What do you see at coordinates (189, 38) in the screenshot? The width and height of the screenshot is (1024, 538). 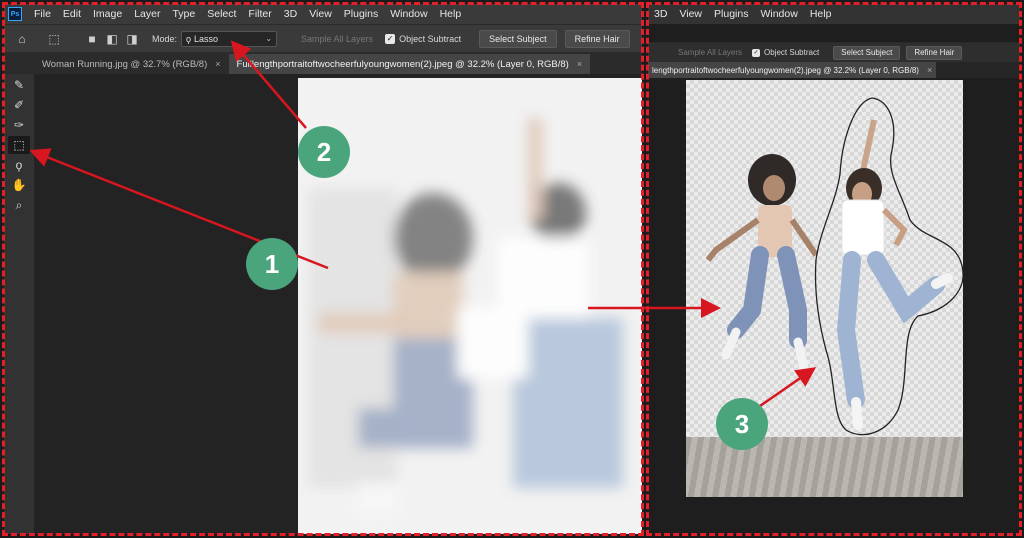 I see `lasso-small-icon: ϙ` at bounding box center [189, 38].